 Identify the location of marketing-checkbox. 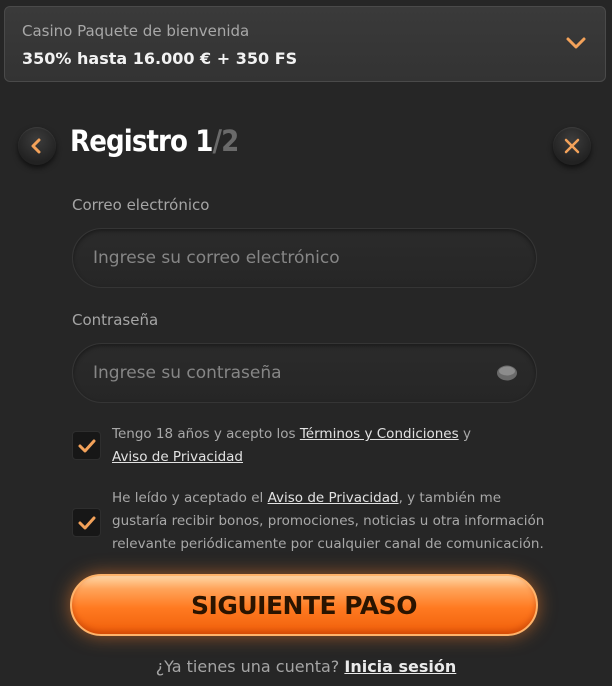
(86, 522).